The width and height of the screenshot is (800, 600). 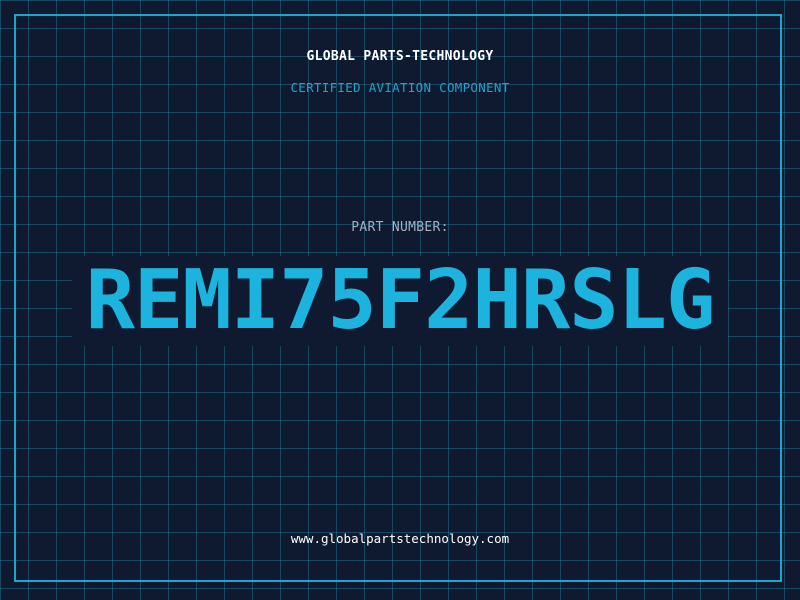 I want to click on part-number-label: PART NUMBER:, so click(x=400, y=227).